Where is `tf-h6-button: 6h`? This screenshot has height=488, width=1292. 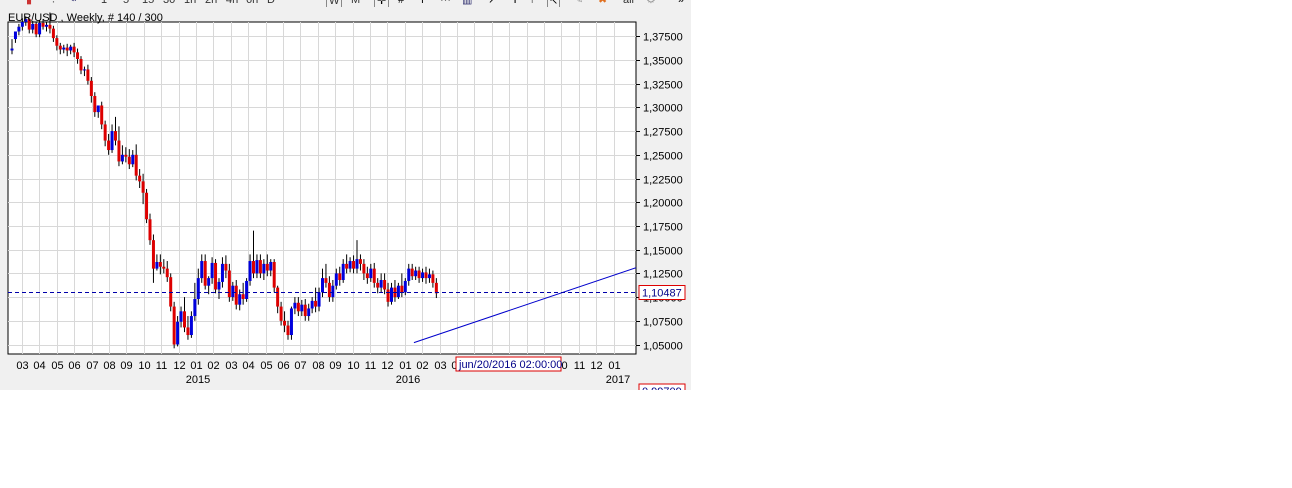
tf-h6-button: 6h is located at coordinates (252, 3).